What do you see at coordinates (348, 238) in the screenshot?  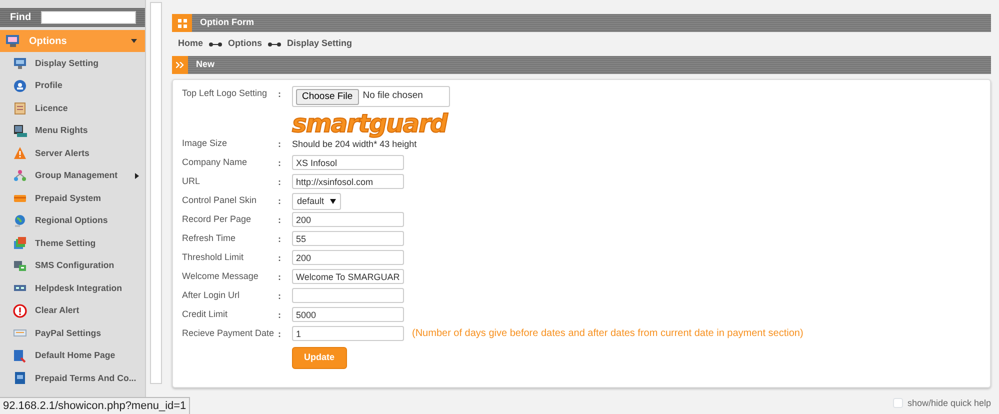 I see `input-field: 55` at bounding box center [348, 238].